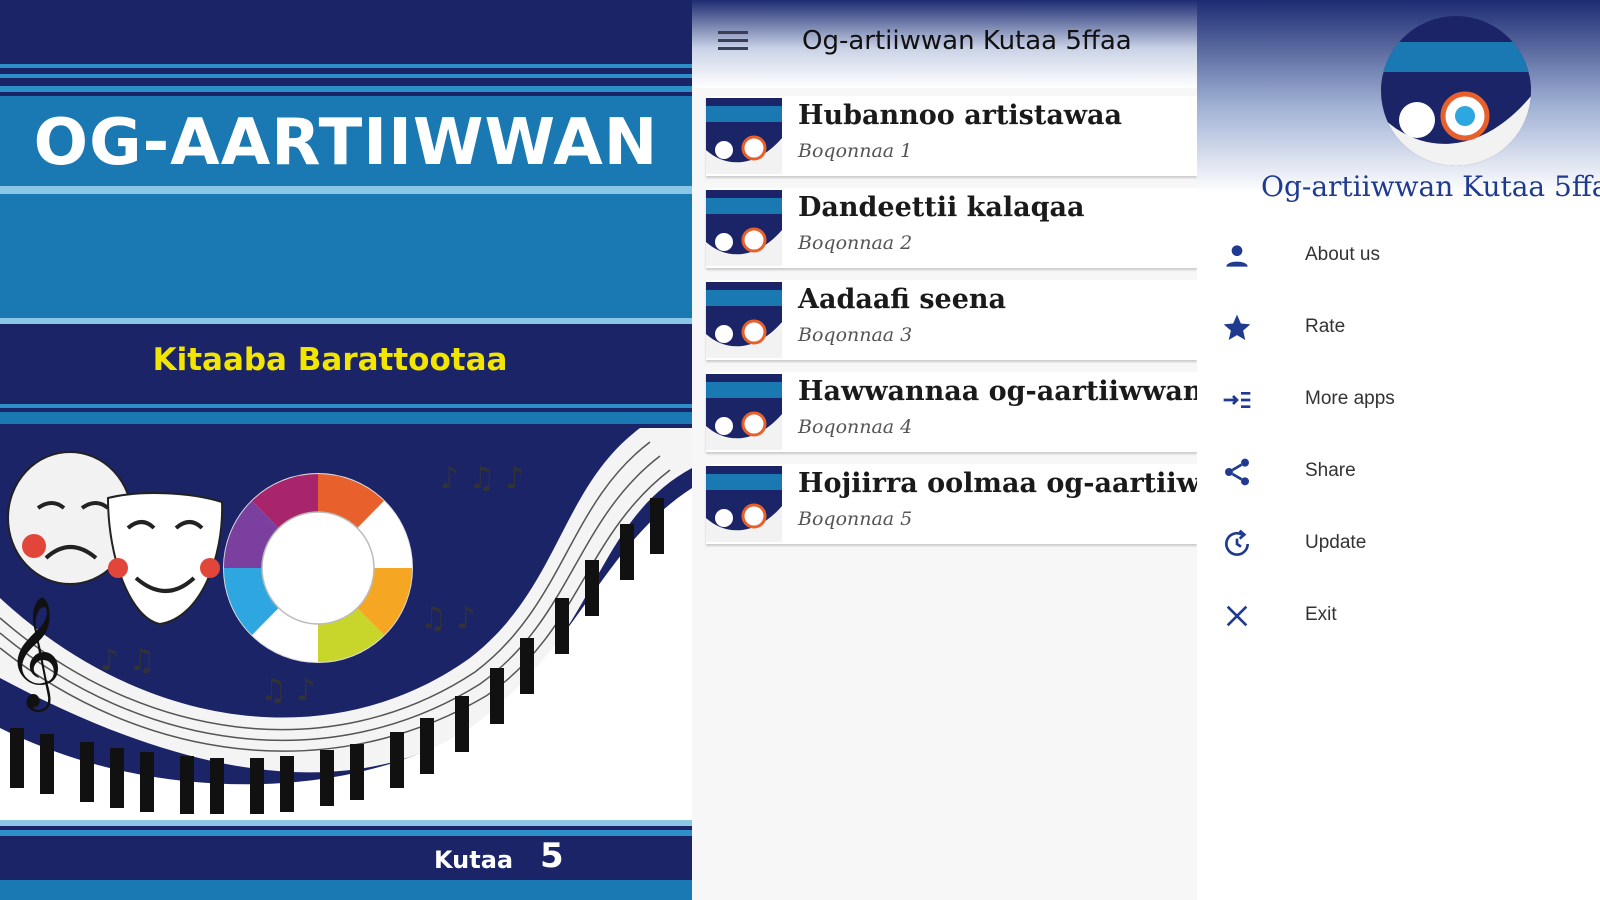  Describe the element at coordinates (951, 320) in the screenshot. I see `lesson-item-3: Aadaafi seena Boqonnaa 3` at that location.